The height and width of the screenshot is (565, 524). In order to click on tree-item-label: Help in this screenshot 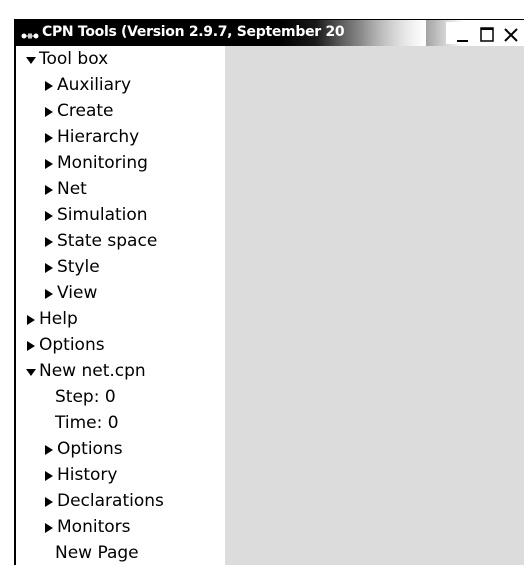, I will do `click(58, 319)`.